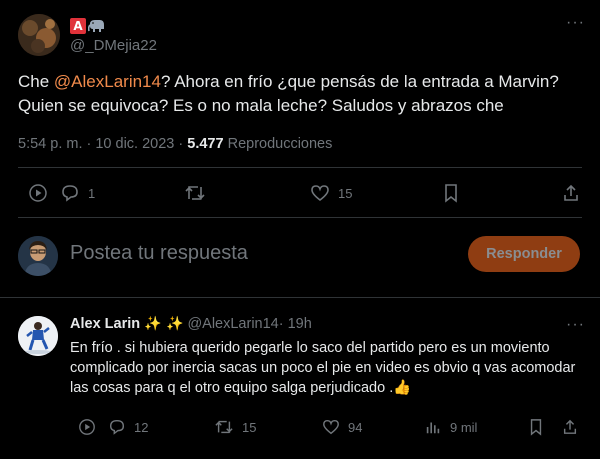  I want to click on timestamp: 5:54 p. m. · 10 dic. 2023 ·, so click(102, 144).